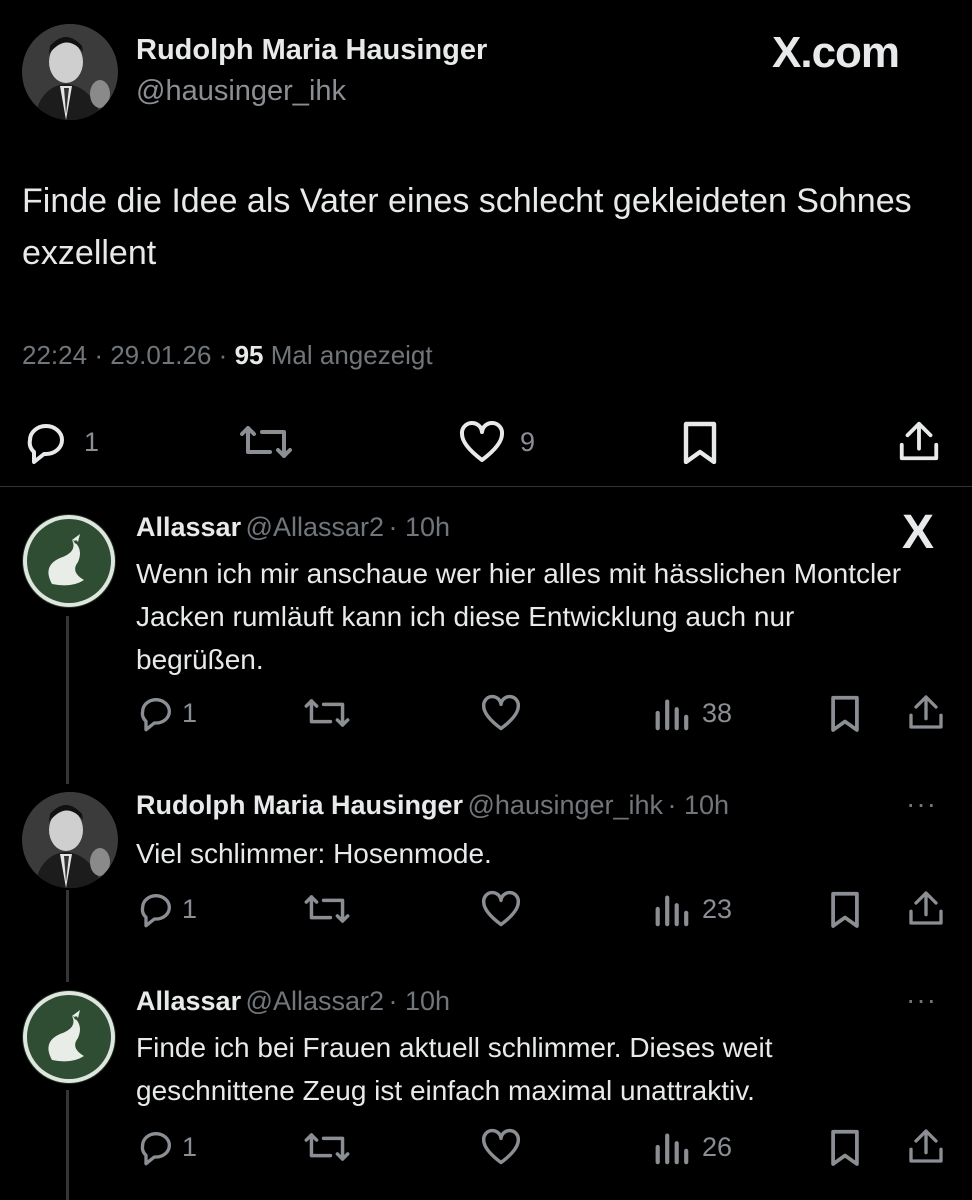 The width and height of the screenshot is (972, 1200). What do you see at coordinates (692, 713) in the screenshot?
I see `views-button: 38` at bounding box center [692, 713].